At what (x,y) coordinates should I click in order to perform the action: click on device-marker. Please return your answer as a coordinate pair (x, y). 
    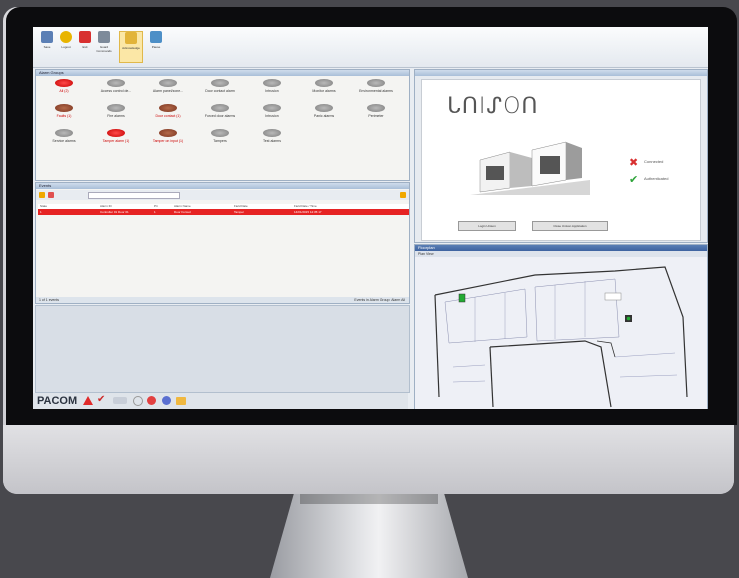
    Looking at the image, I should click on (462, 298).